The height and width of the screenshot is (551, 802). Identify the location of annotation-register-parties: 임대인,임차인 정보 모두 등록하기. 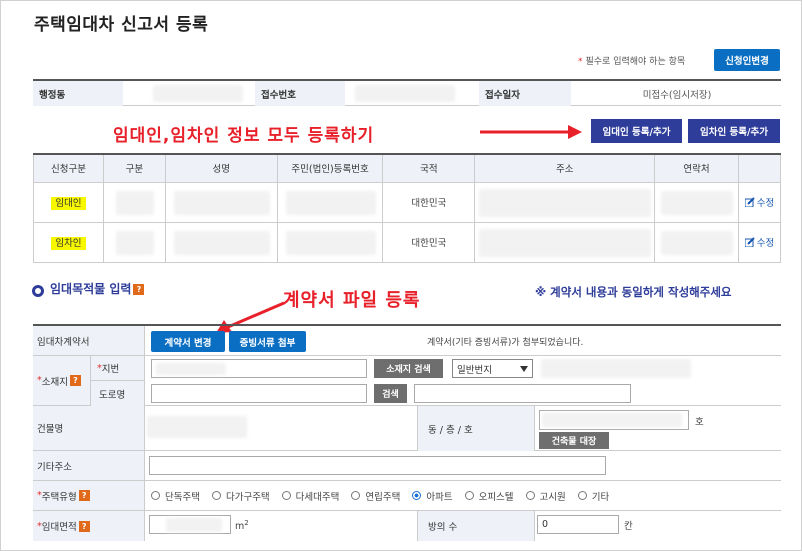
(244, 136).